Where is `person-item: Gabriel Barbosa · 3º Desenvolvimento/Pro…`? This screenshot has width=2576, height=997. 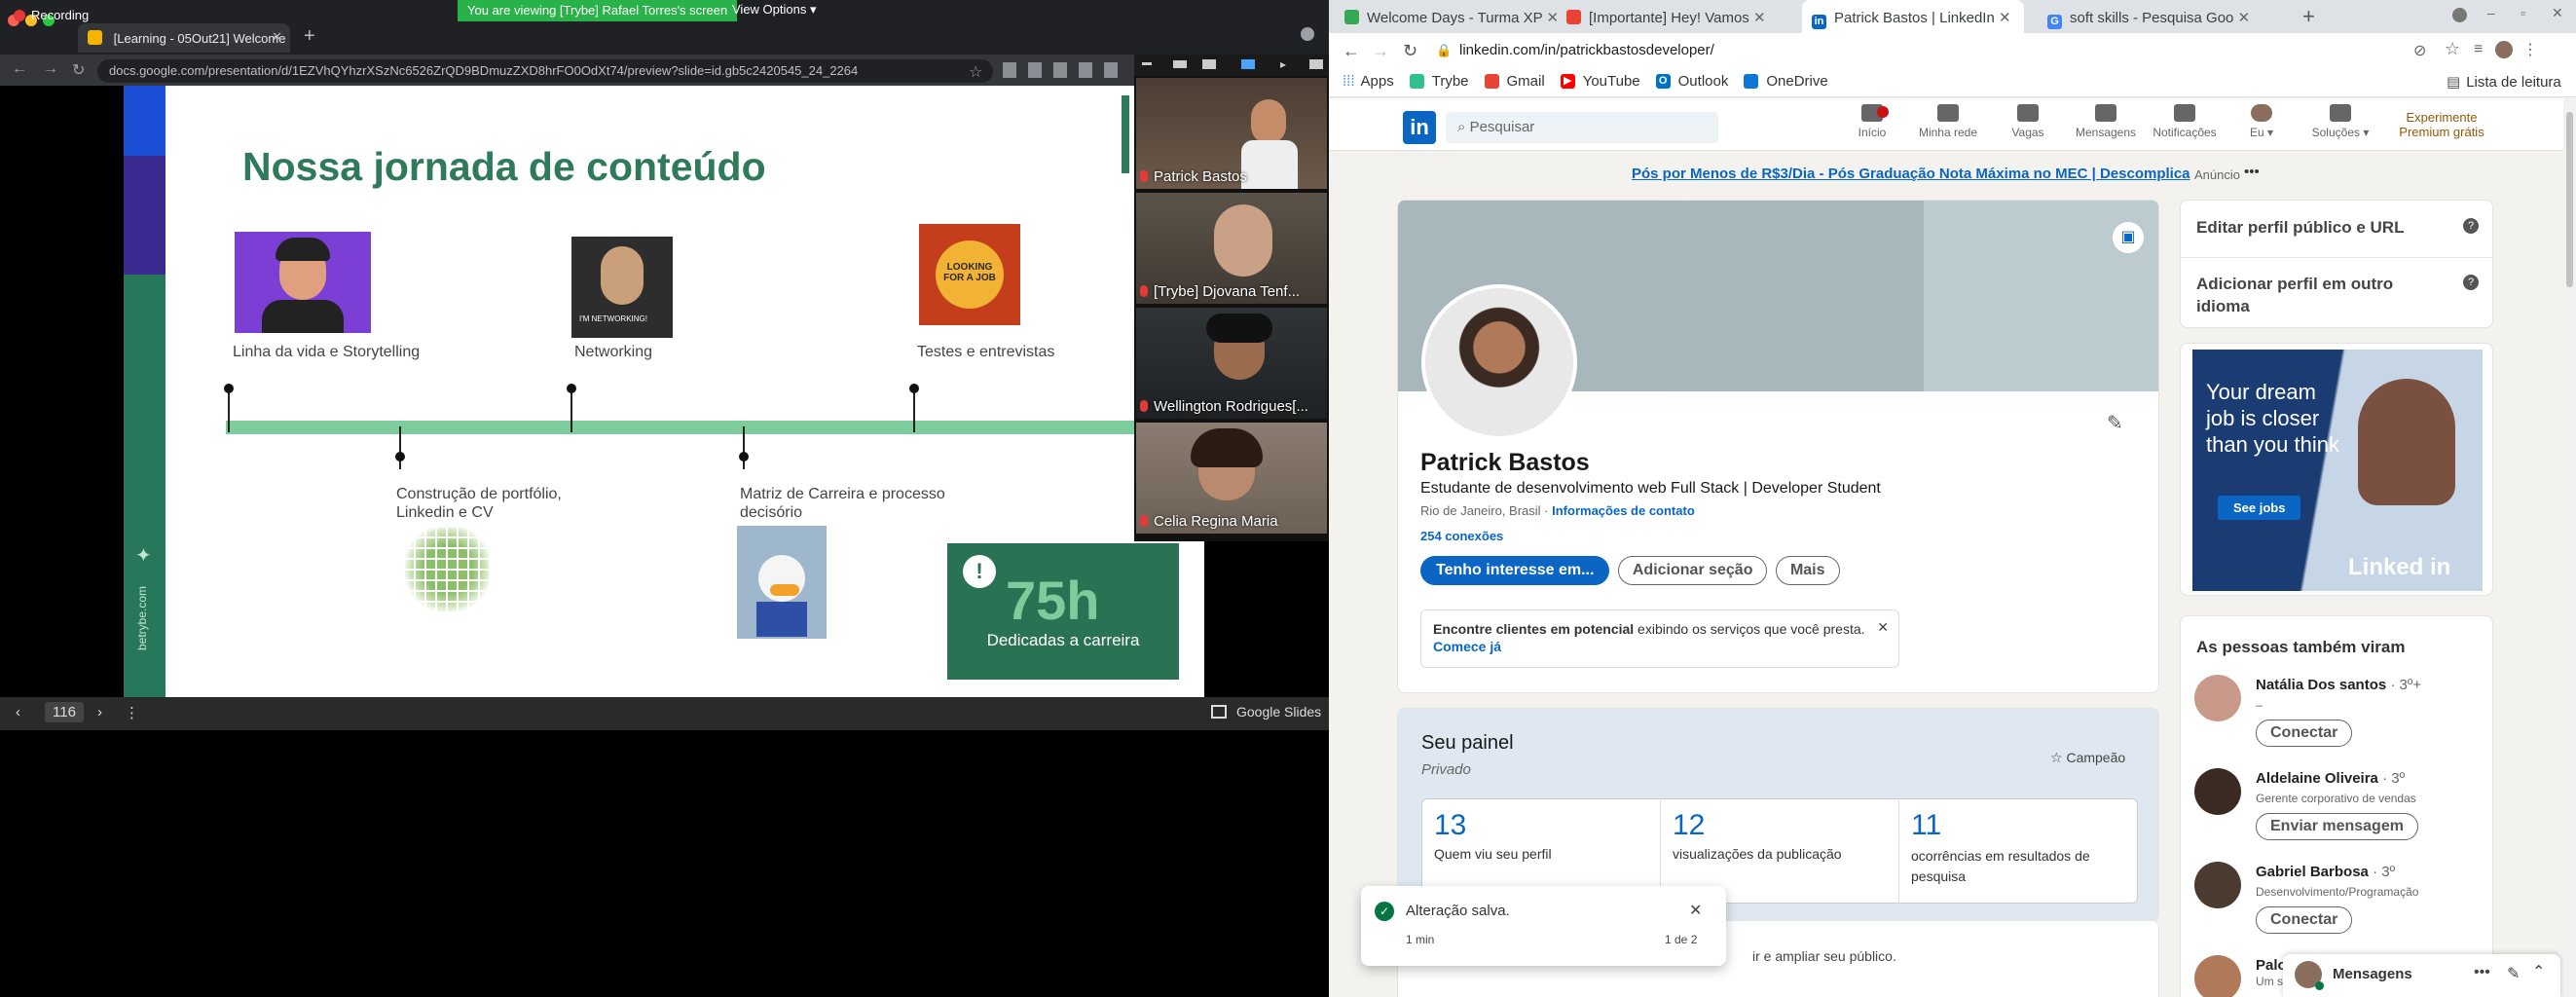 person-item: Gabriel Barbosa · 3º Desenvolvimento/Pro… is located at coordinates (2336, 901).